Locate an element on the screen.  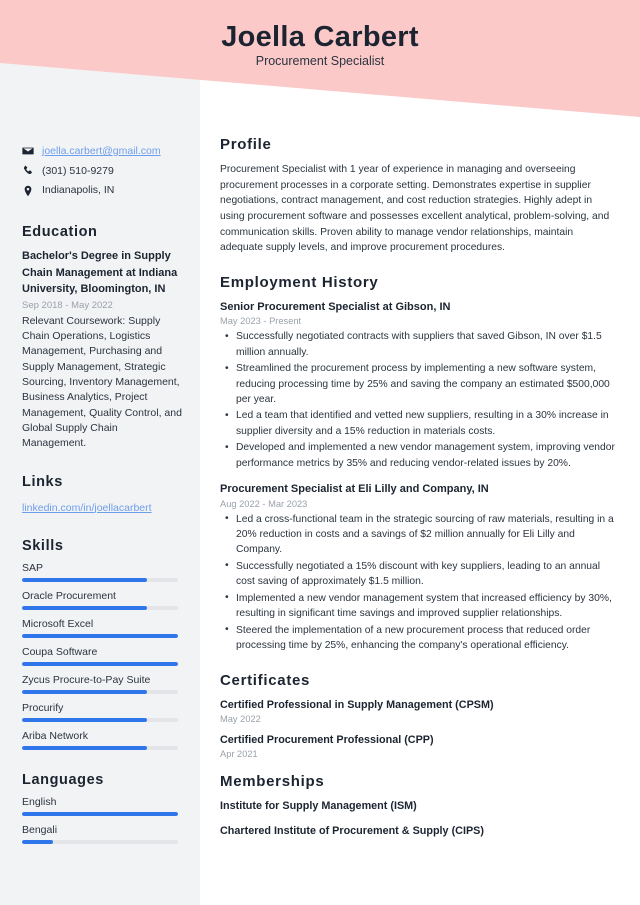
contact-email-row: joella.carbert@gmail.com is located at coordinates (102, 151).